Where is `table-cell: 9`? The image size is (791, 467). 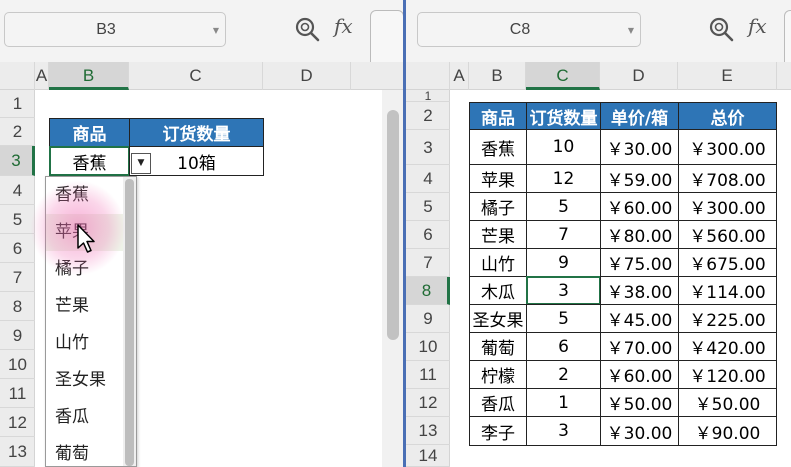 table-cell: 9 is located at coordinates (563, 262).